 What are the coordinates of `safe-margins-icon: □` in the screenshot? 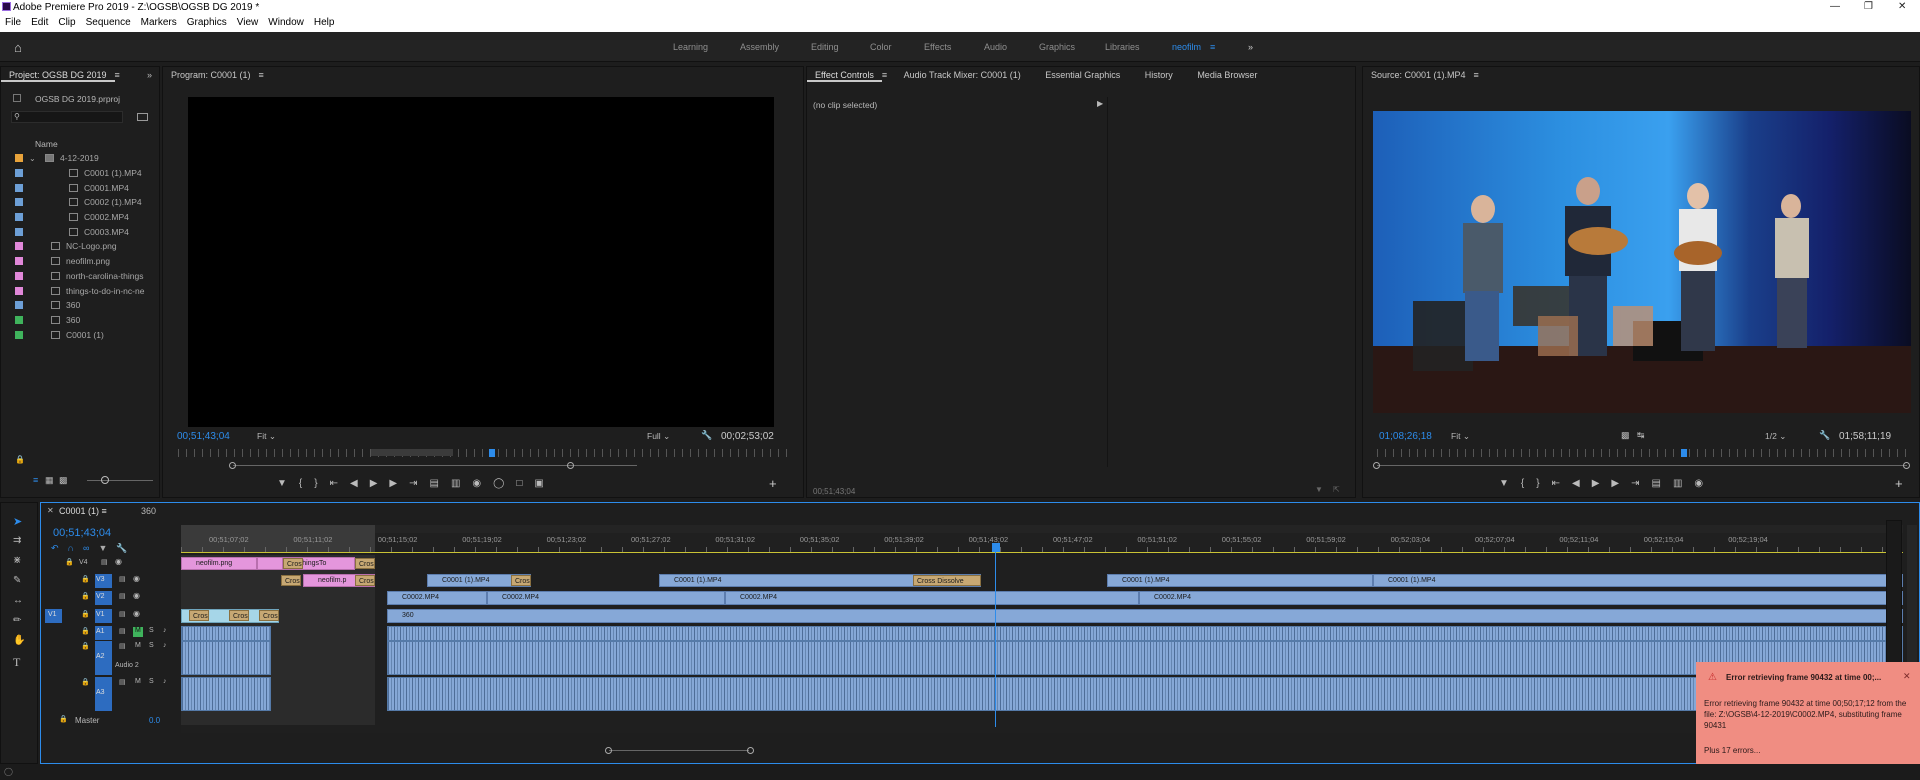 It's located at (519, 483).